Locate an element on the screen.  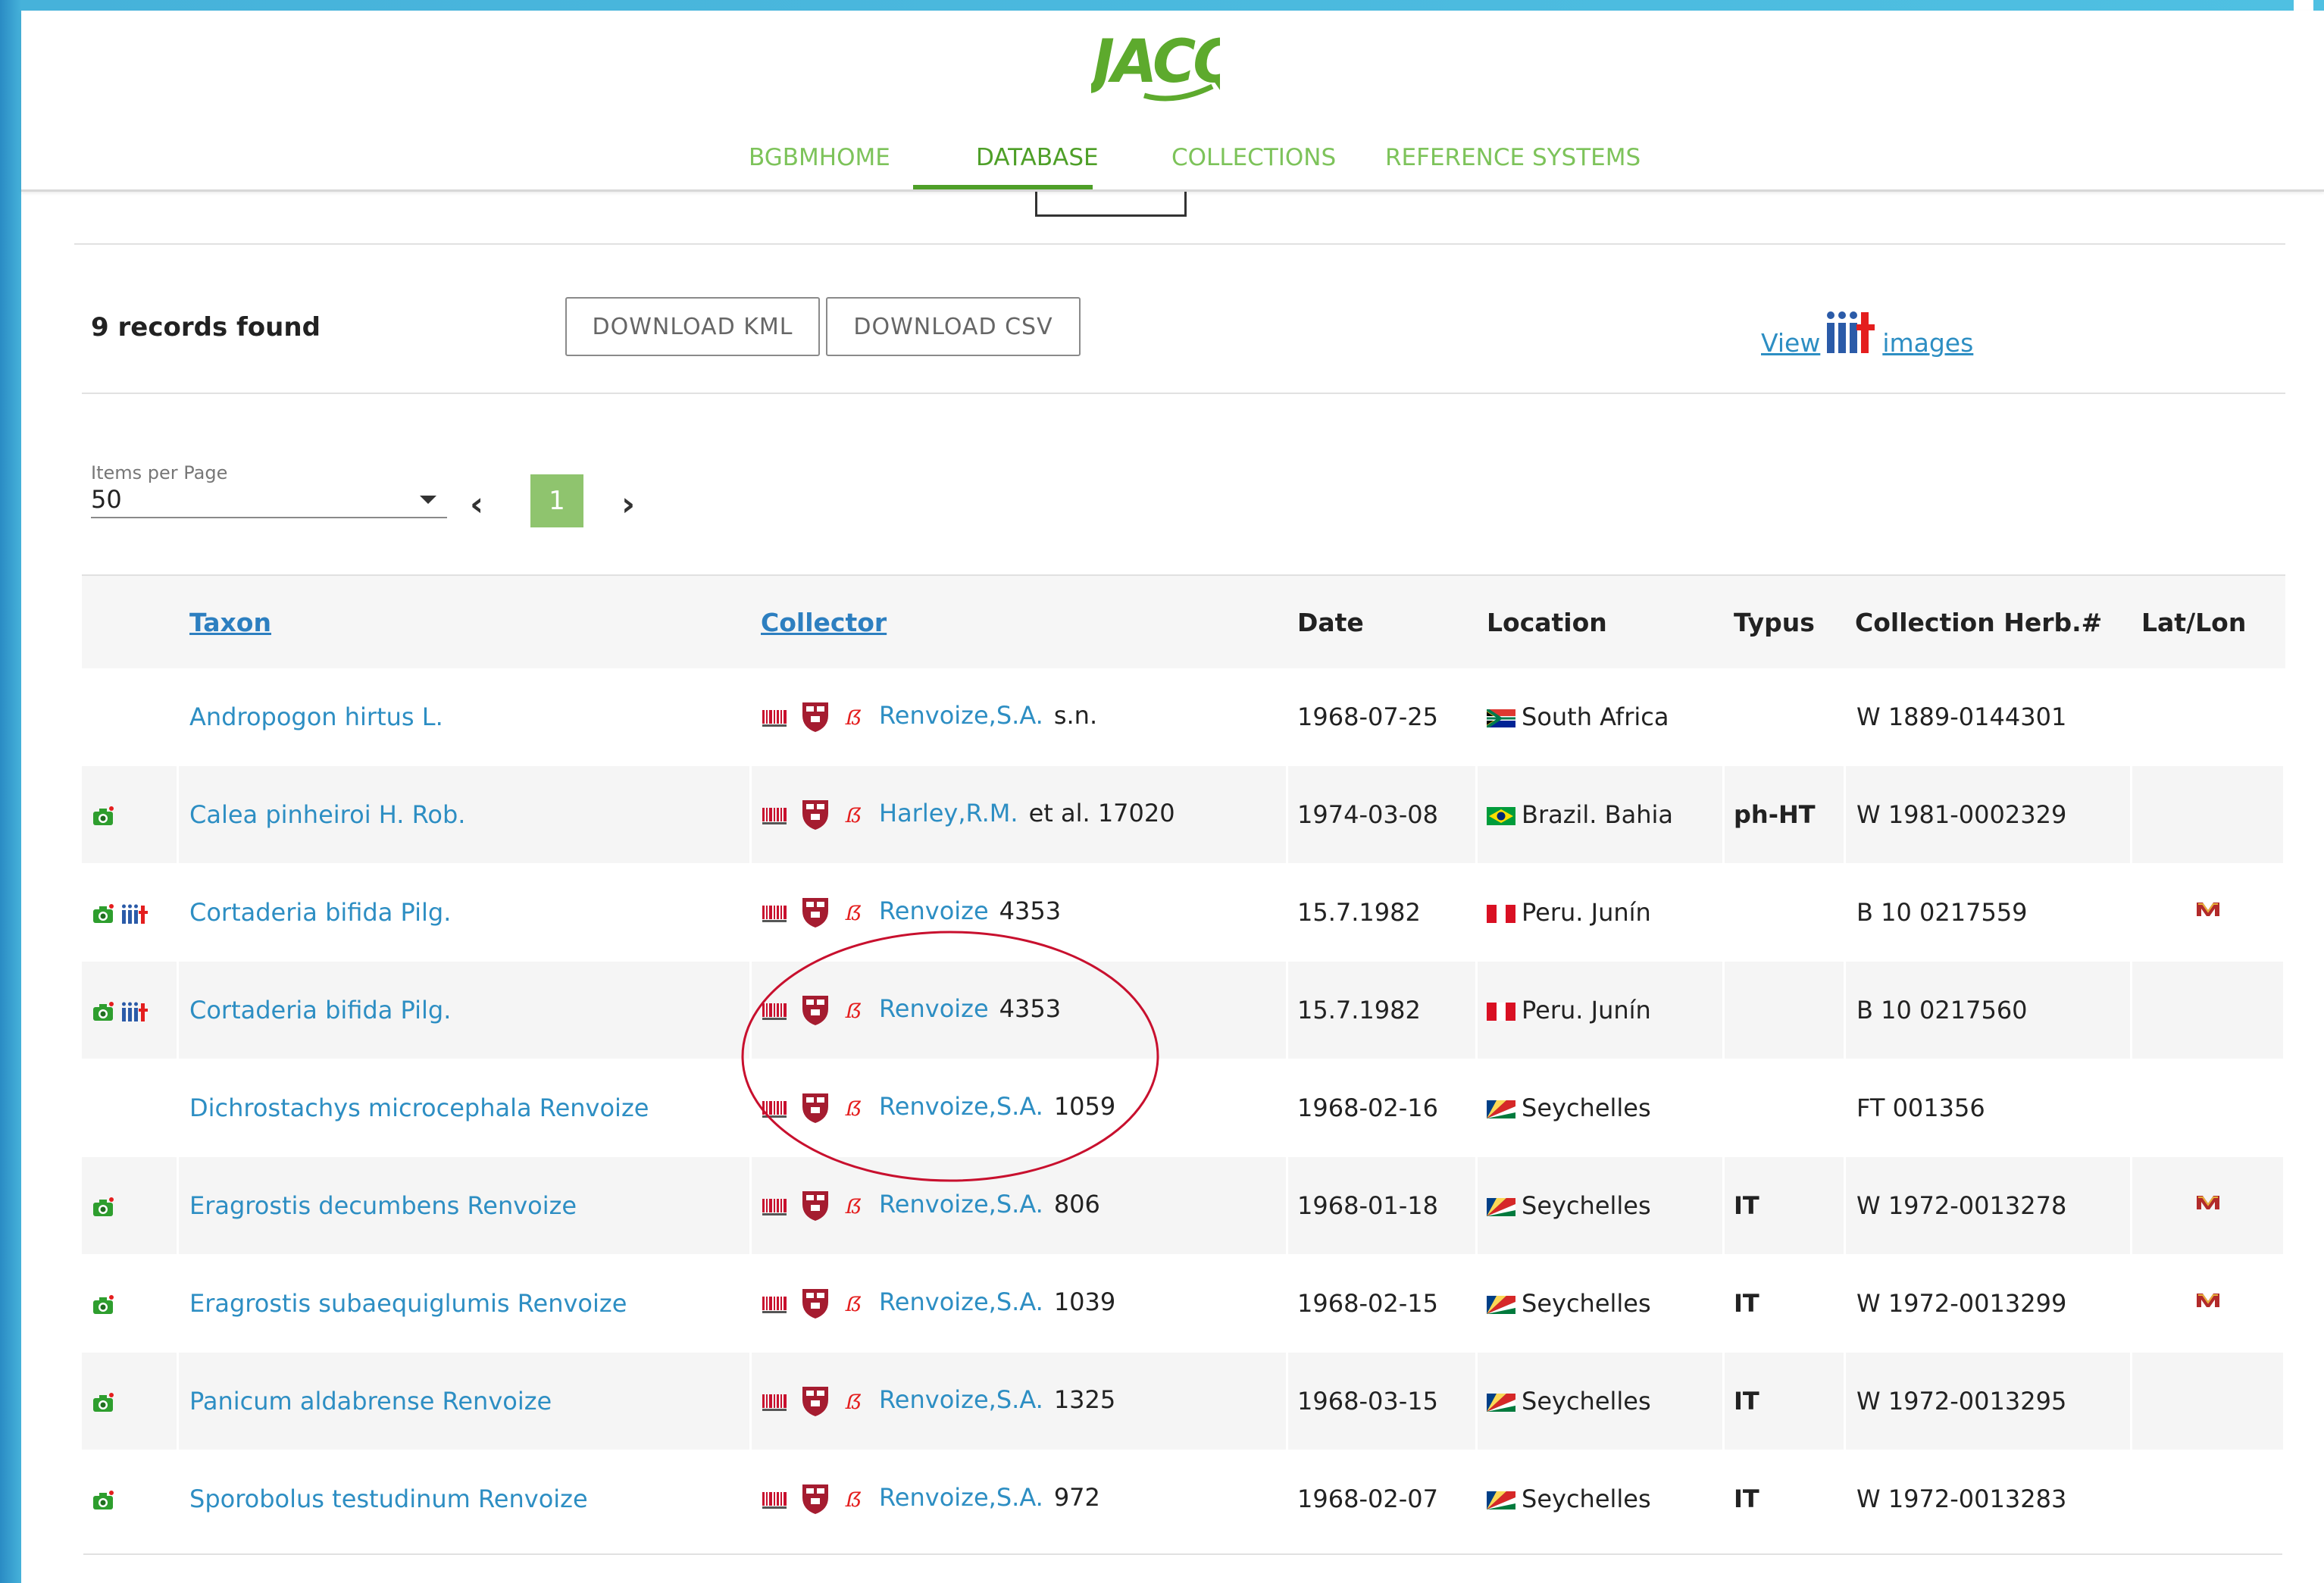
location-cell: Peru. Junín is located at coordinates (1602, 1010).